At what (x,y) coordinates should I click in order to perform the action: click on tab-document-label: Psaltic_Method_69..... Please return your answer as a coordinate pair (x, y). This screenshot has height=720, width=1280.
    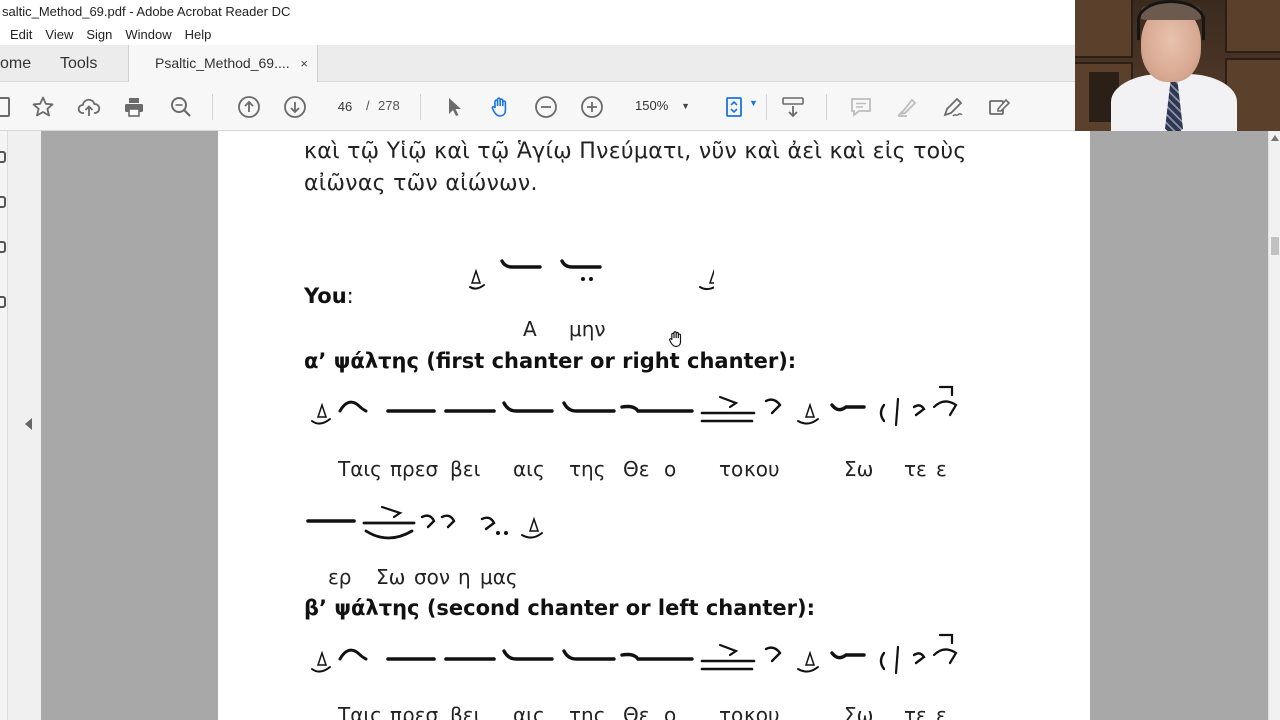
    Looking at the image, I should click on (222, 63).